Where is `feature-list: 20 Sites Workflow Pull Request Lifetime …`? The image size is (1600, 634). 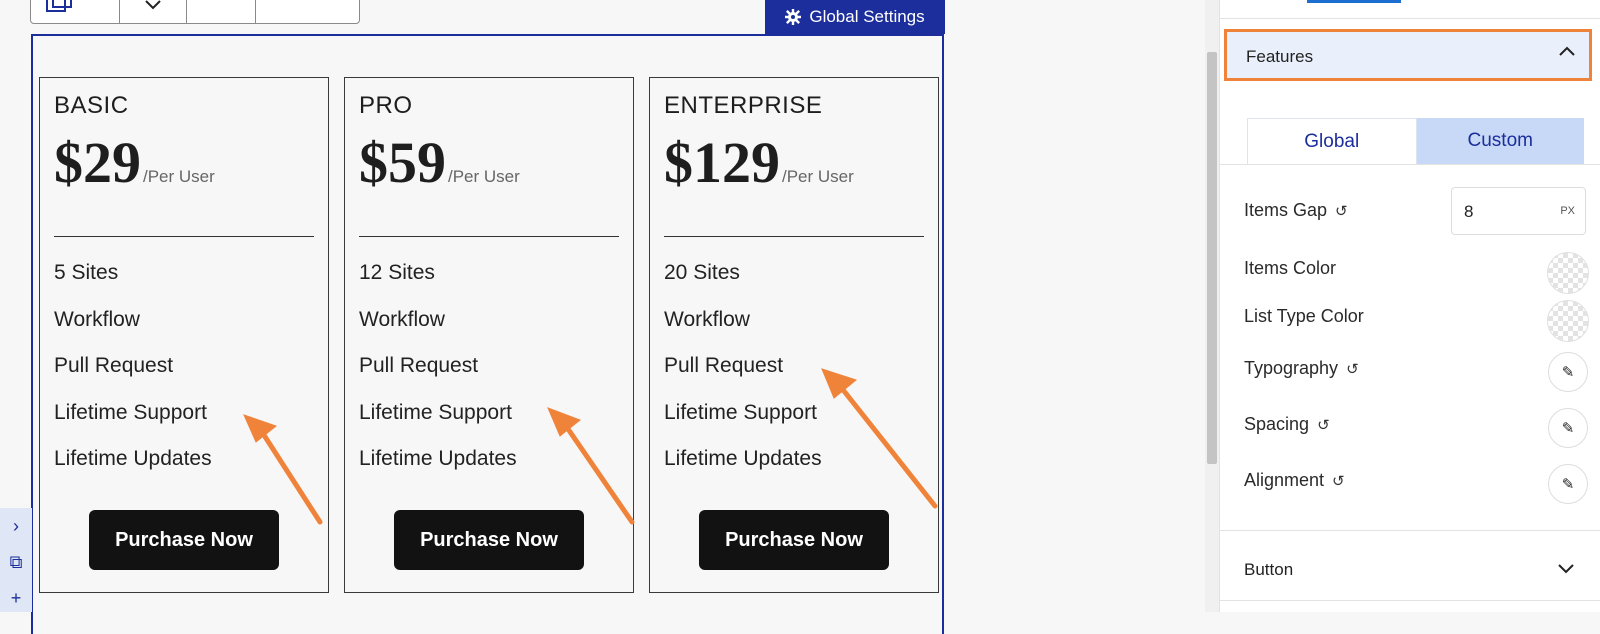
feature-list: 20 Sites Workflow Pull Request Lifetime … is located at coordinates (743, 374).